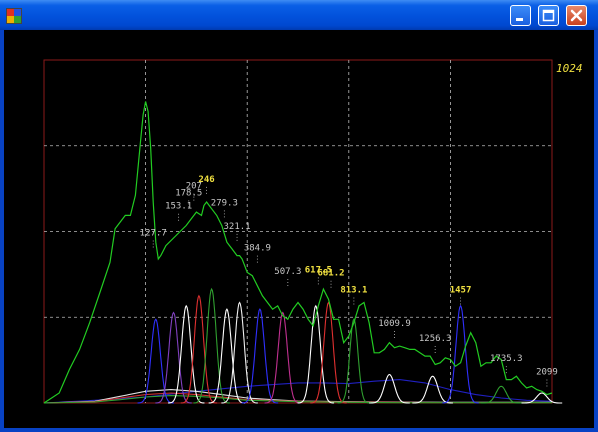 This screenshot has height=432, width=598. Describe the element at coordinates (506, 359) in the screenshot. I see `peak-label: 1735.3` at that location.